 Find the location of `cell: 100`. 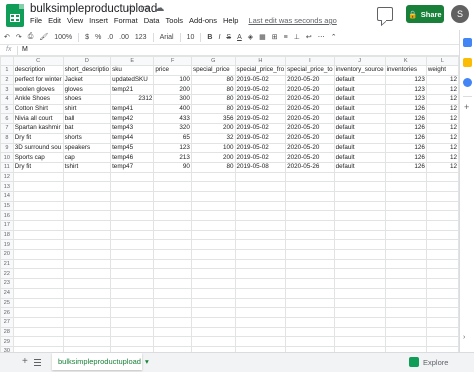

cell: 100 is located at coordinates (172, 80).